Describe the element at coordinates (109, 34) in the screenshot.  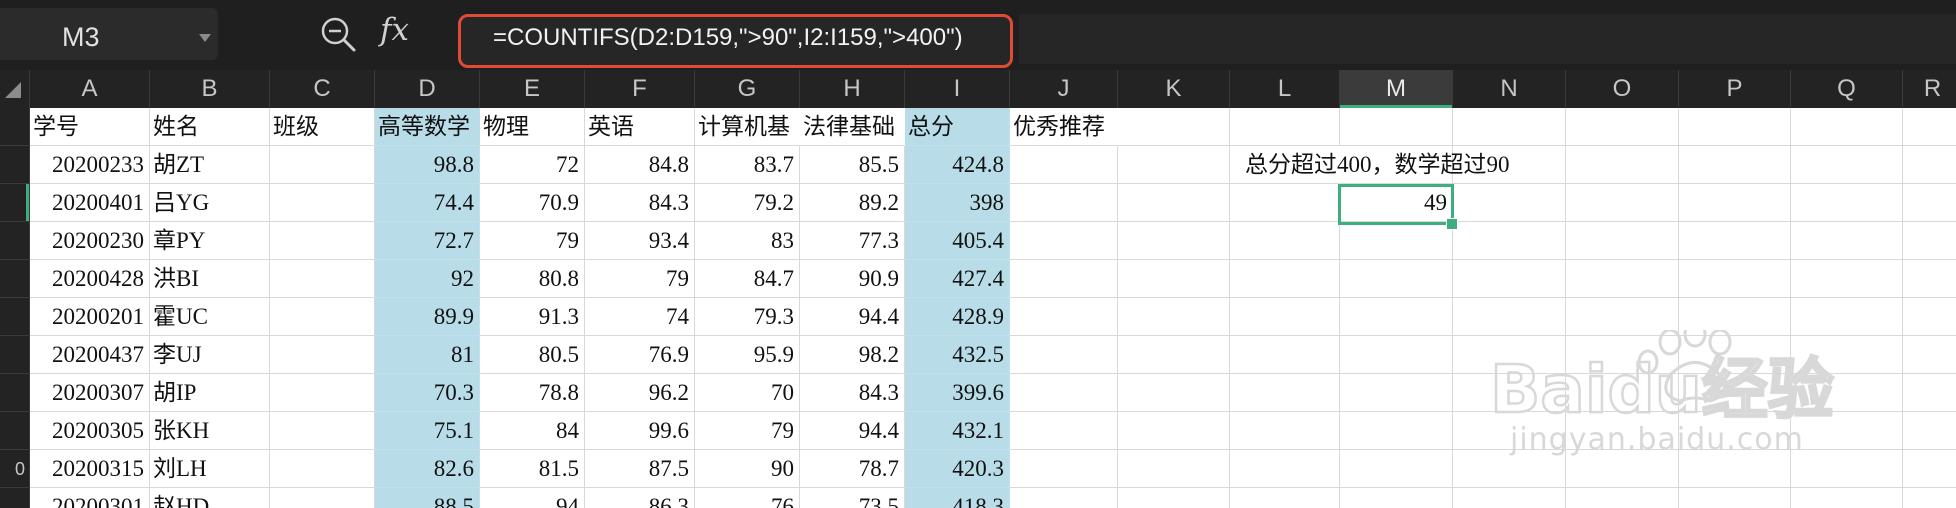
I see `name-box: M3` at that location.